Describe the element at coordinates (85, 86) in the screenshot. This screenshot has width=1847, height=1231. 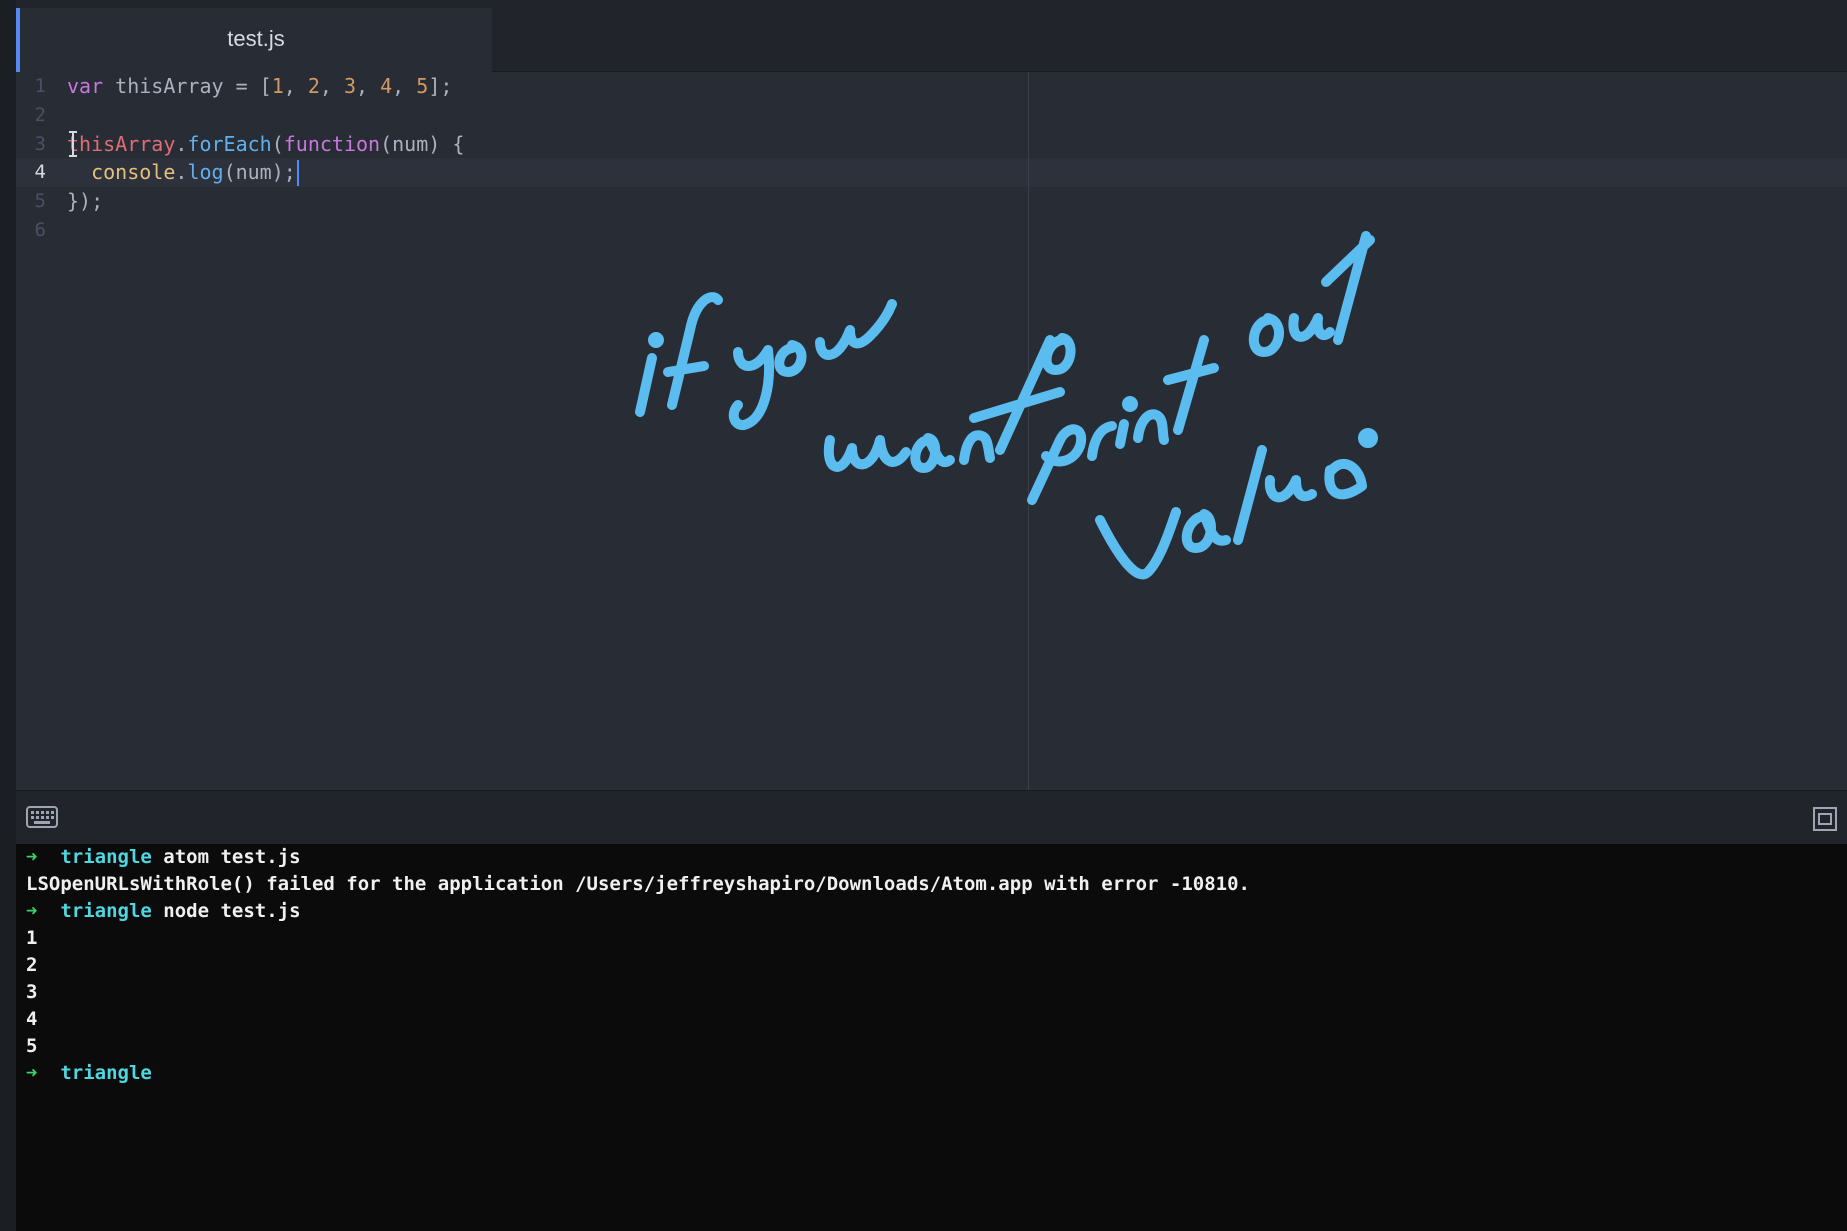
I see `token-keyword: var` at that location.